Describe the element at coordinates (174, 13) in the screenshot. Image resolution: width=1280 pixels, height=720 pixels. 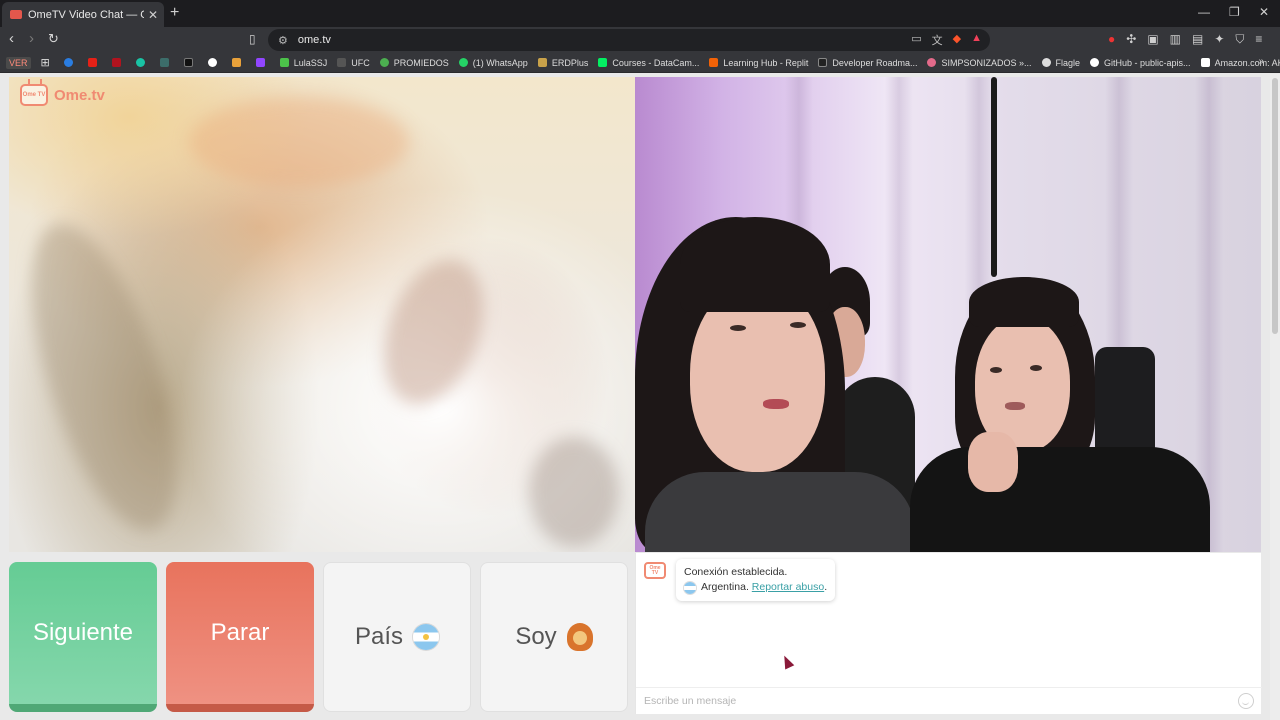
I see `new-tab-button: +` at that location.